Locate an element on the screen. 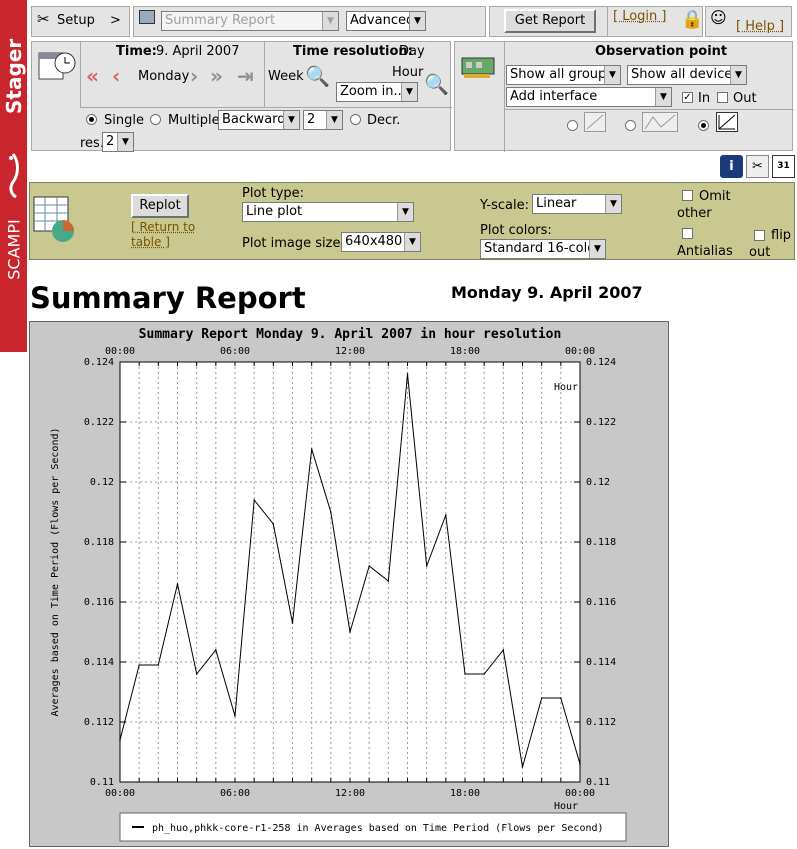 The image size is (797, 849). antialias-checkbox is located at coordinates (687, 233).